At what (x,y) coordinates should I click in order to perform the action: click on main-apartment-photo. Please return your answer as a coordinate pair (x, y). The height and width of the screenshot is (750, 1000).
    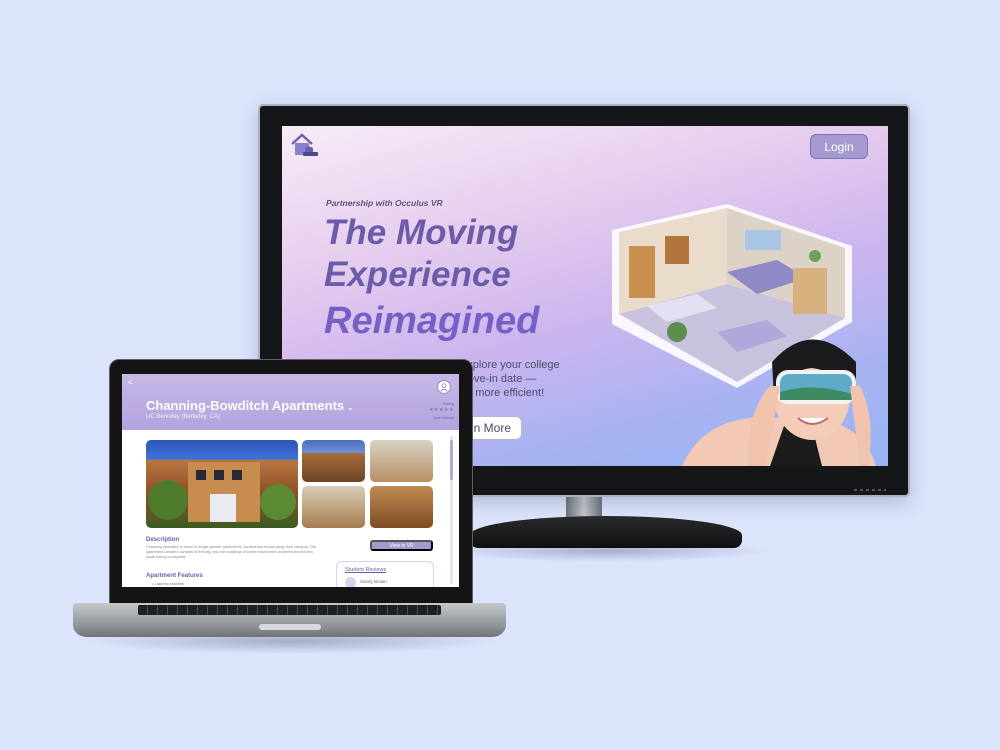
    Looking at the image, I should click on (222, 484).